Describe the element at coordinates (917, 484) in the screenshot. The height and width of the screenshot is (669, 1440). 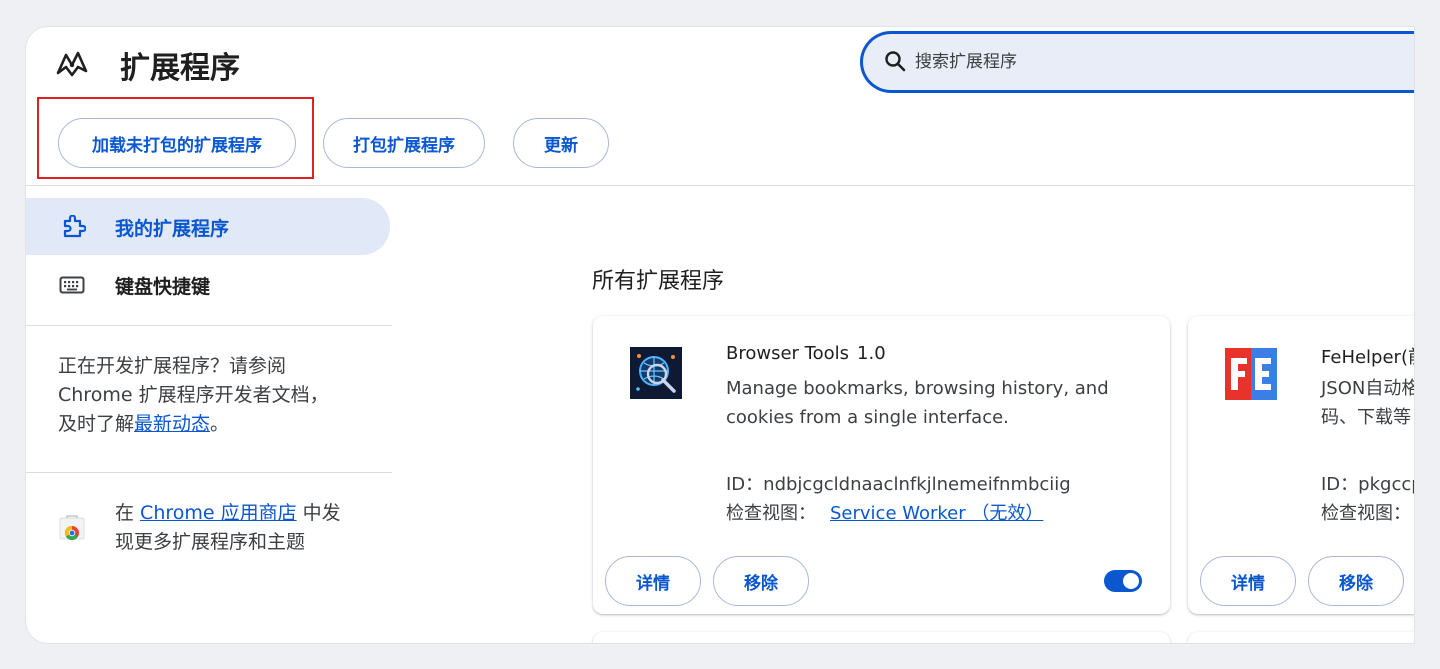
I see `id-value: ndbjcgcldnaaclnfkjlnemeifnmbciig` at that location.